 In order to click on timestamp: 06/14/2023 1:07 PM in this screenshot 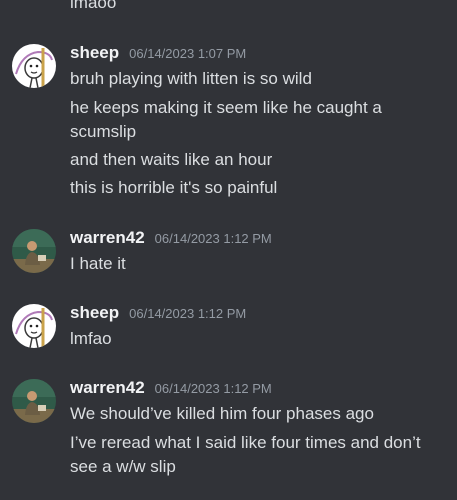, I will do `click(188, 53)`.